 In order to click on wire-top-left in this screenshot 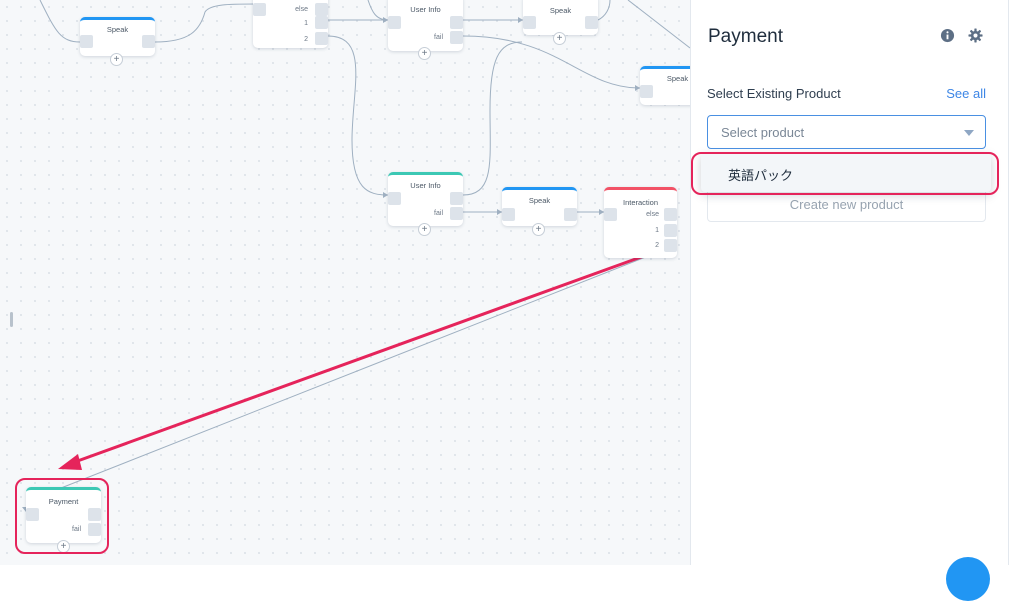, I will do `click(60, 21)`.